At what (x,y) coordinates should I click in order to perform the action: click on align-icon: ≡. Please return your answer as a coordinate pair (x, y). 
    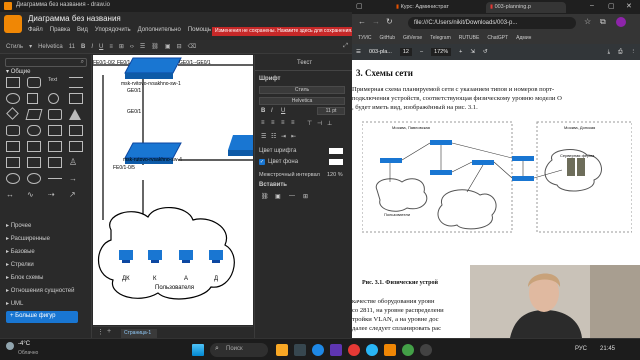
    Looking at the image, I should click on (111, 47).